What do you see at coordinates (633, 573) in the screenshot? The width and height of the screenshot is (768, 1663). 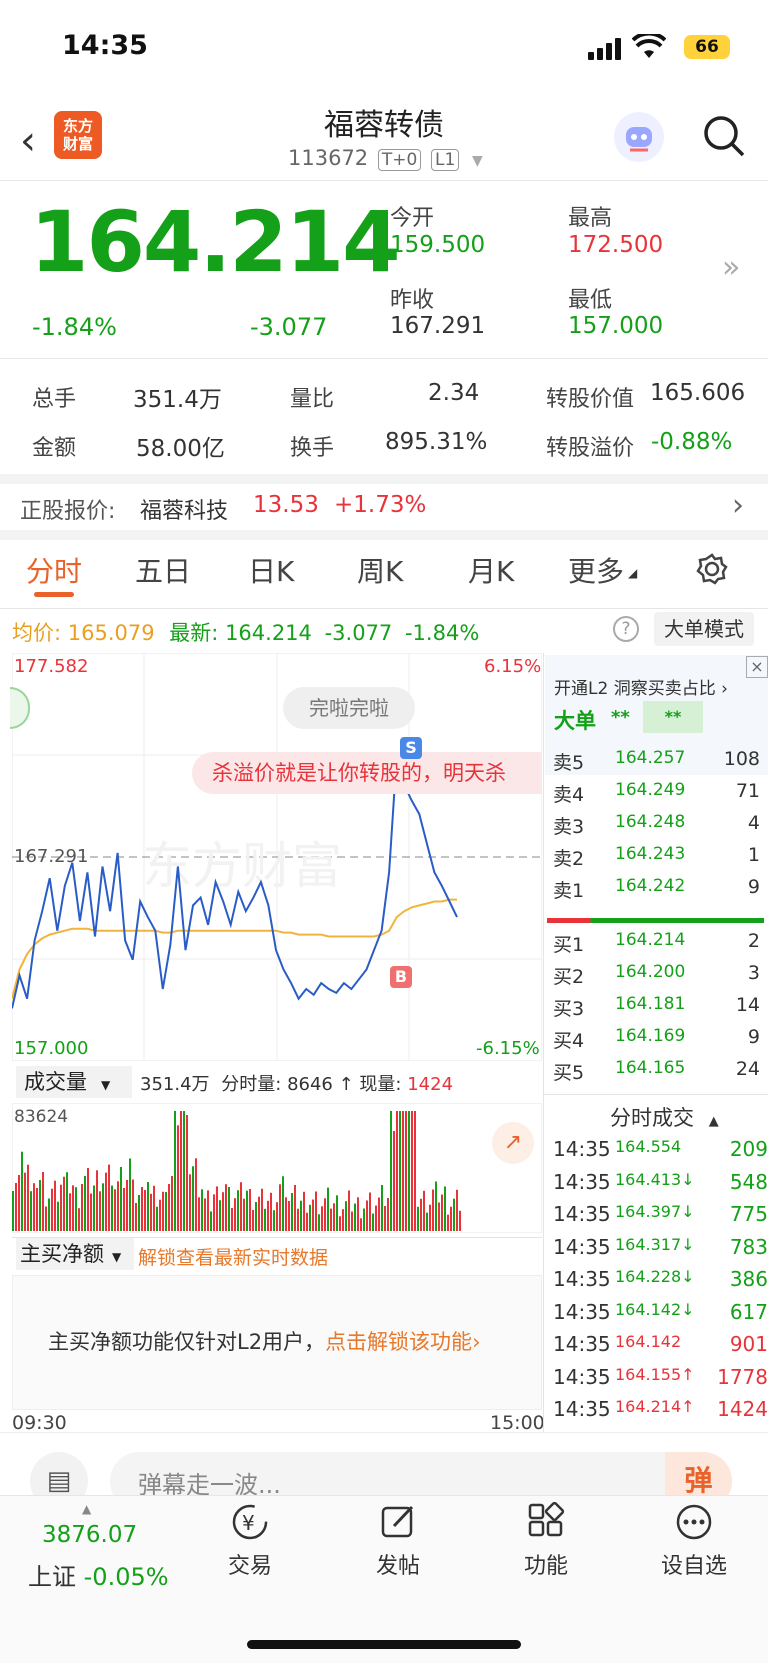 I see `more-dropdown-icon: ◢` at bounding box center [633, 573].